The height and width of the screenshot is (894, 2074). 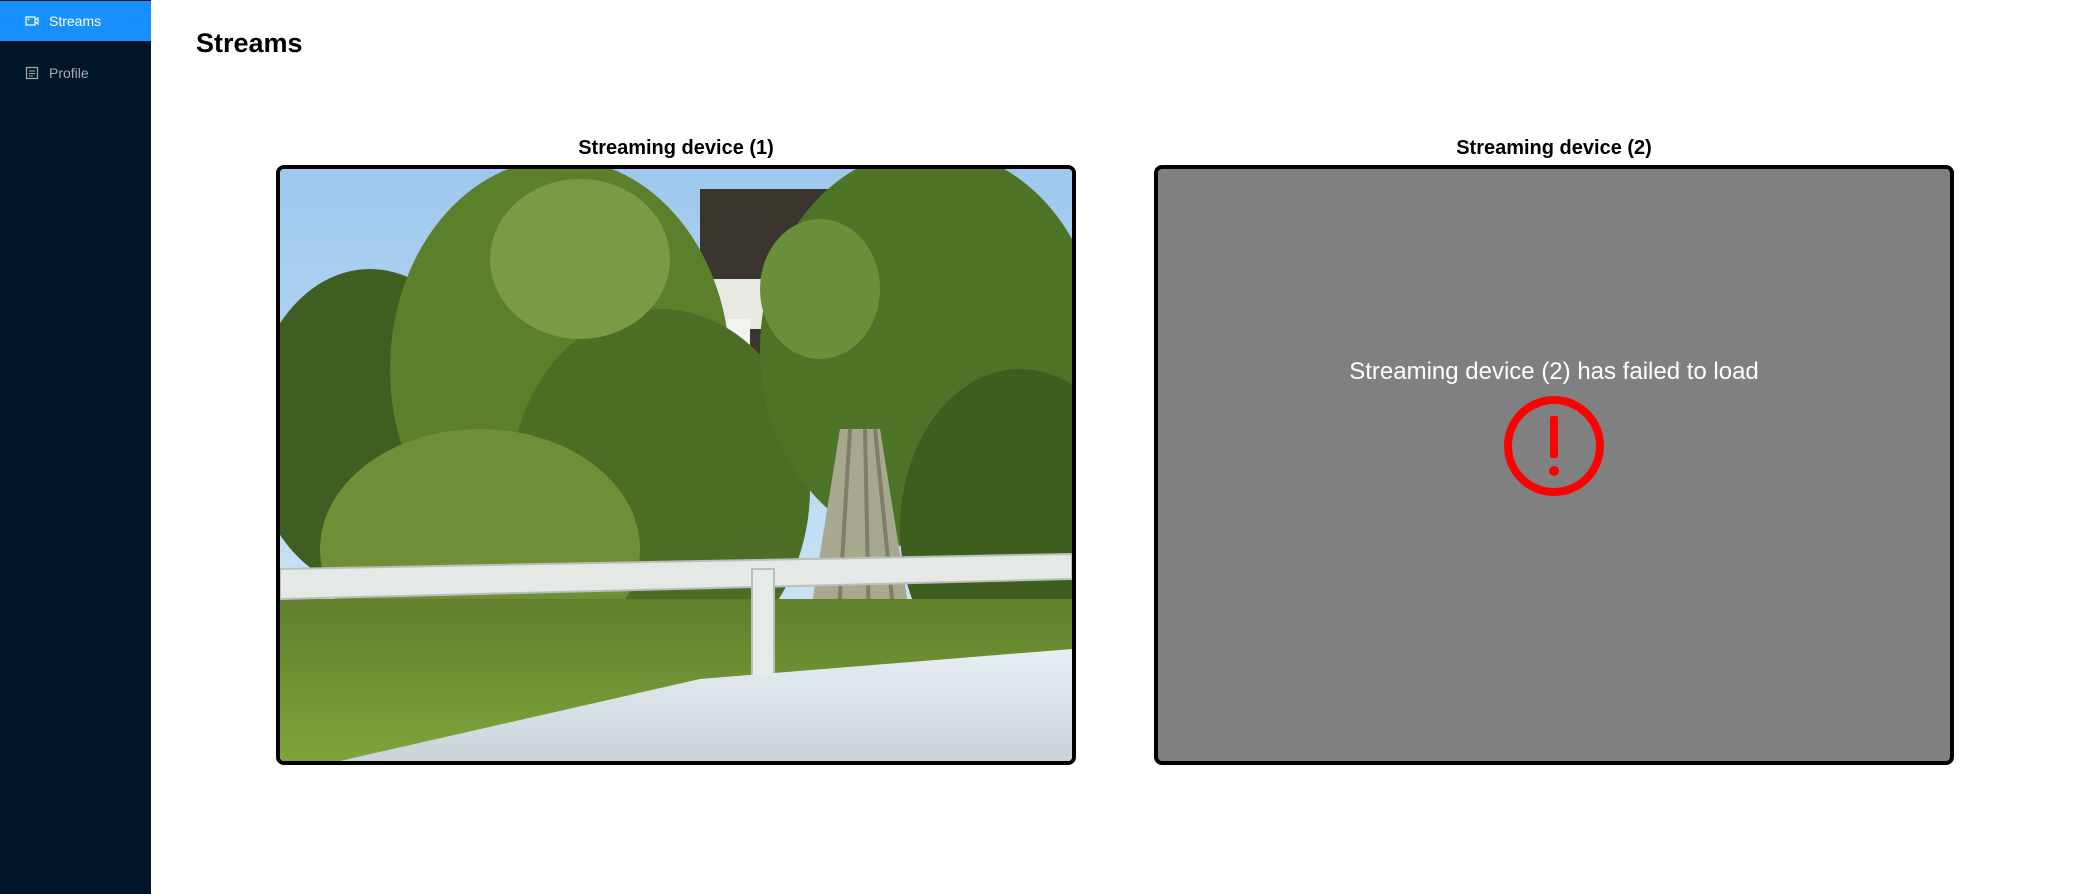 What do you see at coordinates (1554, 371) in the screenshot?
I see `error-message: Streaming device (2) has failed to load` at bounding box center [1554, 371].